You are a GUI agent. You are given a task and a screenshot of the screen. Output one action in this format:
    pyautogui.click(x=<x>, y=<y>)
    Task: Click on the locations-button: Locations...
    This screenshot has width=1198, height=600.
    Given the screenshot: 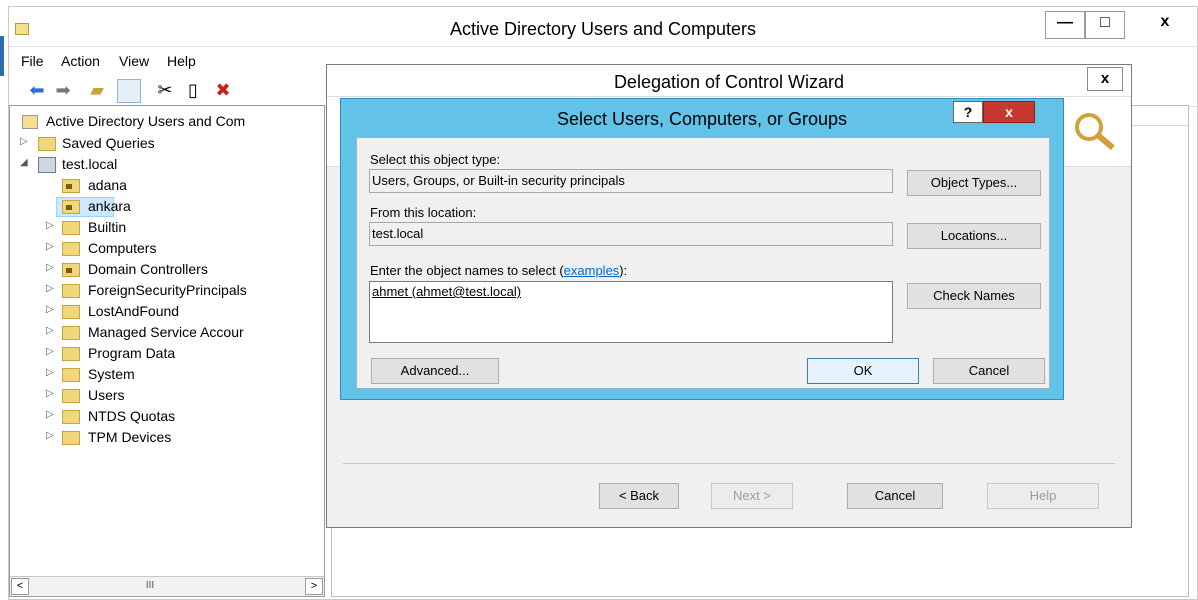 What is the action you would take?
    pyautogui.click(x=974, y=236)
    